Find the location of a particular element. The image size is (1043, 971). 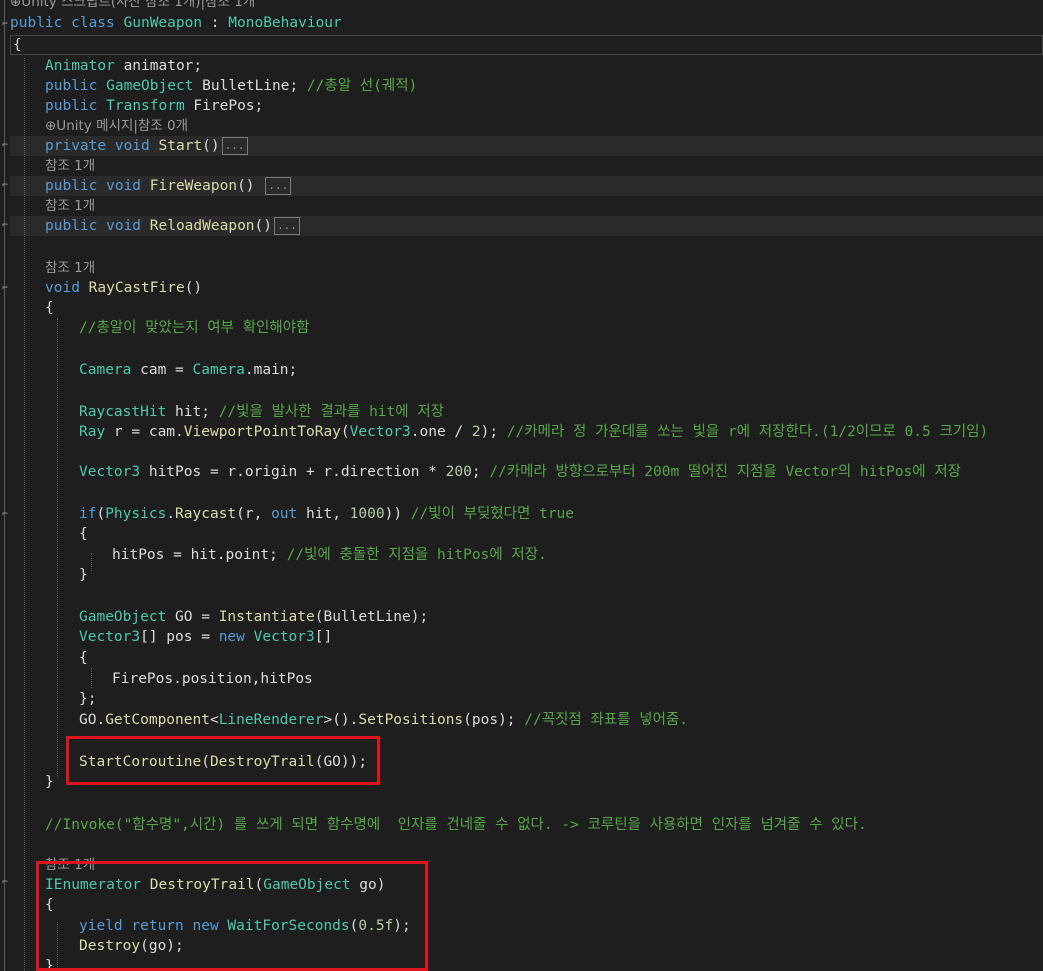

code-text: cam = is located at coordinates (162, 370).